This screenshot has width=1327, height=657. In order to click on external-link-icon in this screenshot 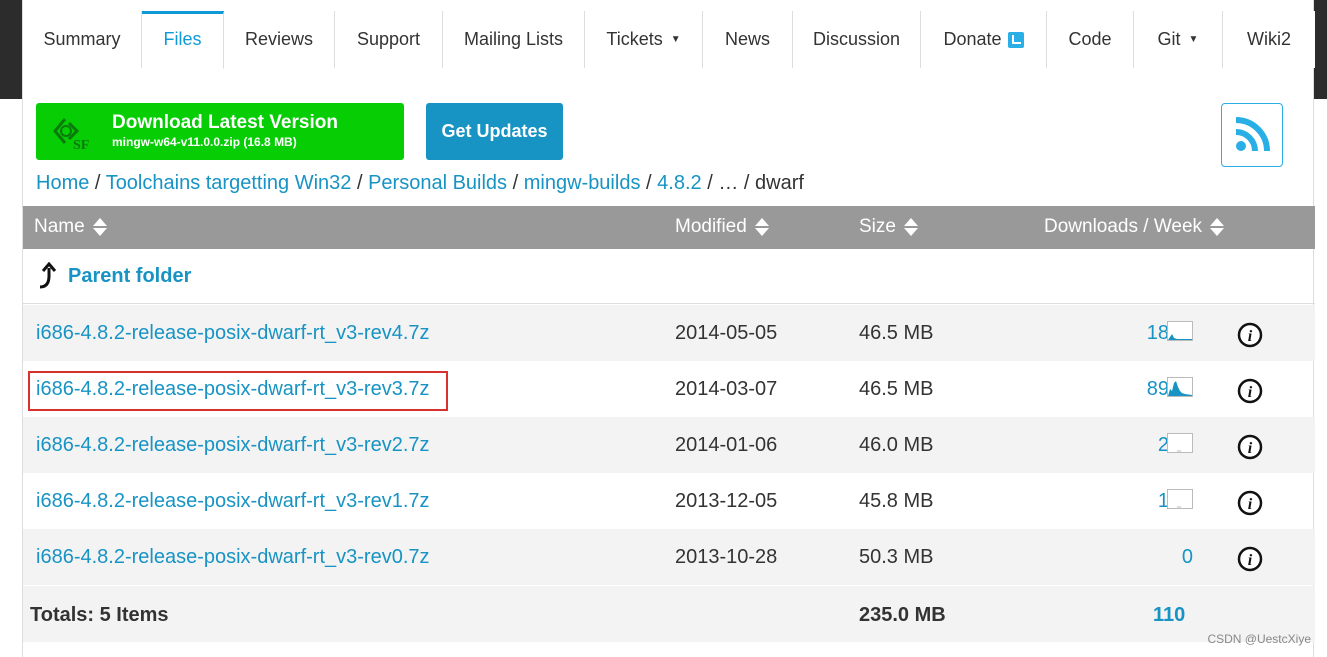, I will do `click(1015, 39)`.